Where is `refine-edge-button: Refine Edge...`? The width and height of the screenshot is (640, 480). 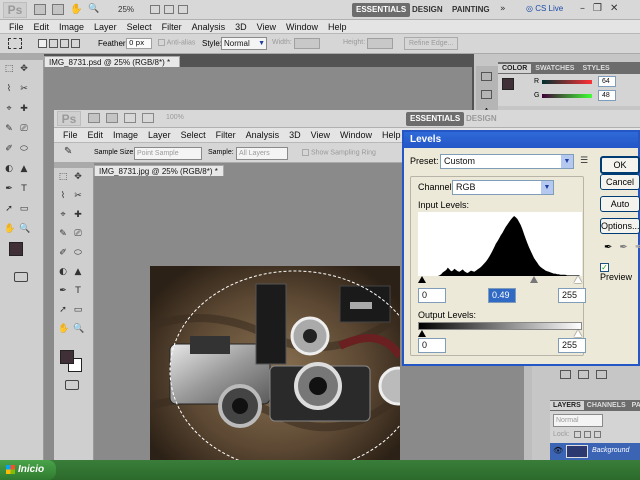
refine-edge-button: Refine Edge... is located at coordinates (431, 43).